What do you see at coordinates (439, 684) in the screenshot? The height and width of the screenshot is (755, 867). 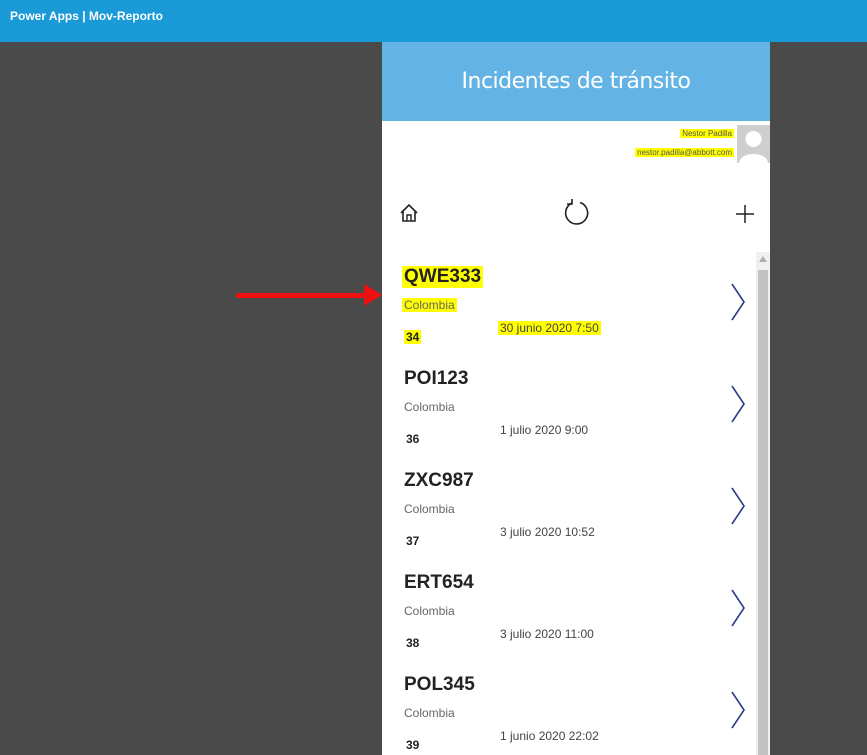 I see `item-plate: POL345` at bounding box center [439, 684].